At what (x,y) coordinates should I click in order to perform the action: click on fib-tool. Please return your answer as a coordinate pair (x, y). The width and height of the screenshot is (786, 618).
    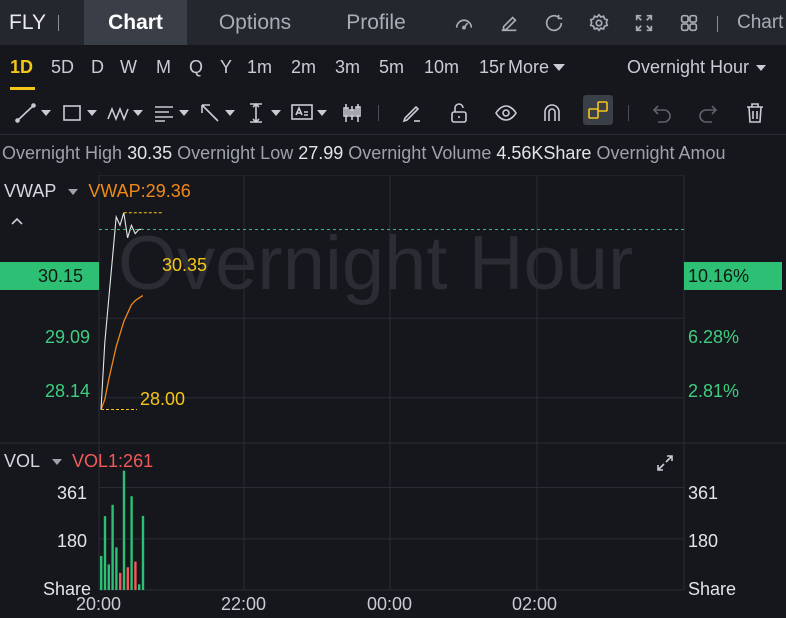
    Looking at the image, I should click on (170, 113).